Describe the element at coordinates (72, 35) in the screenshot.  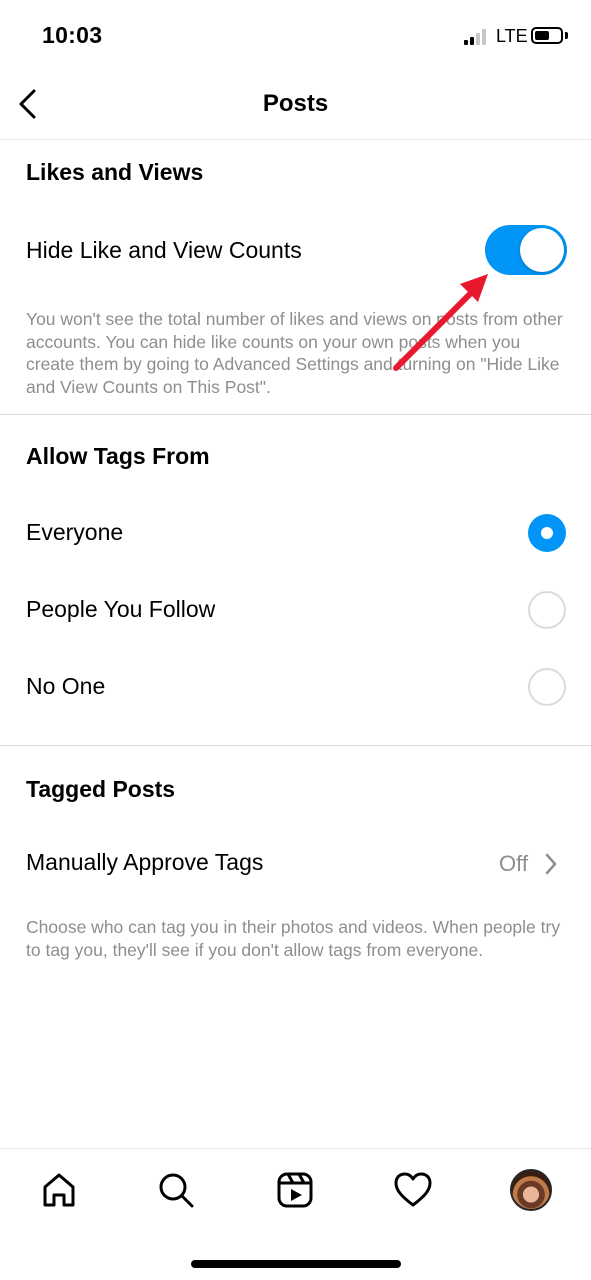
I see `status-time: 10:03` at that location.